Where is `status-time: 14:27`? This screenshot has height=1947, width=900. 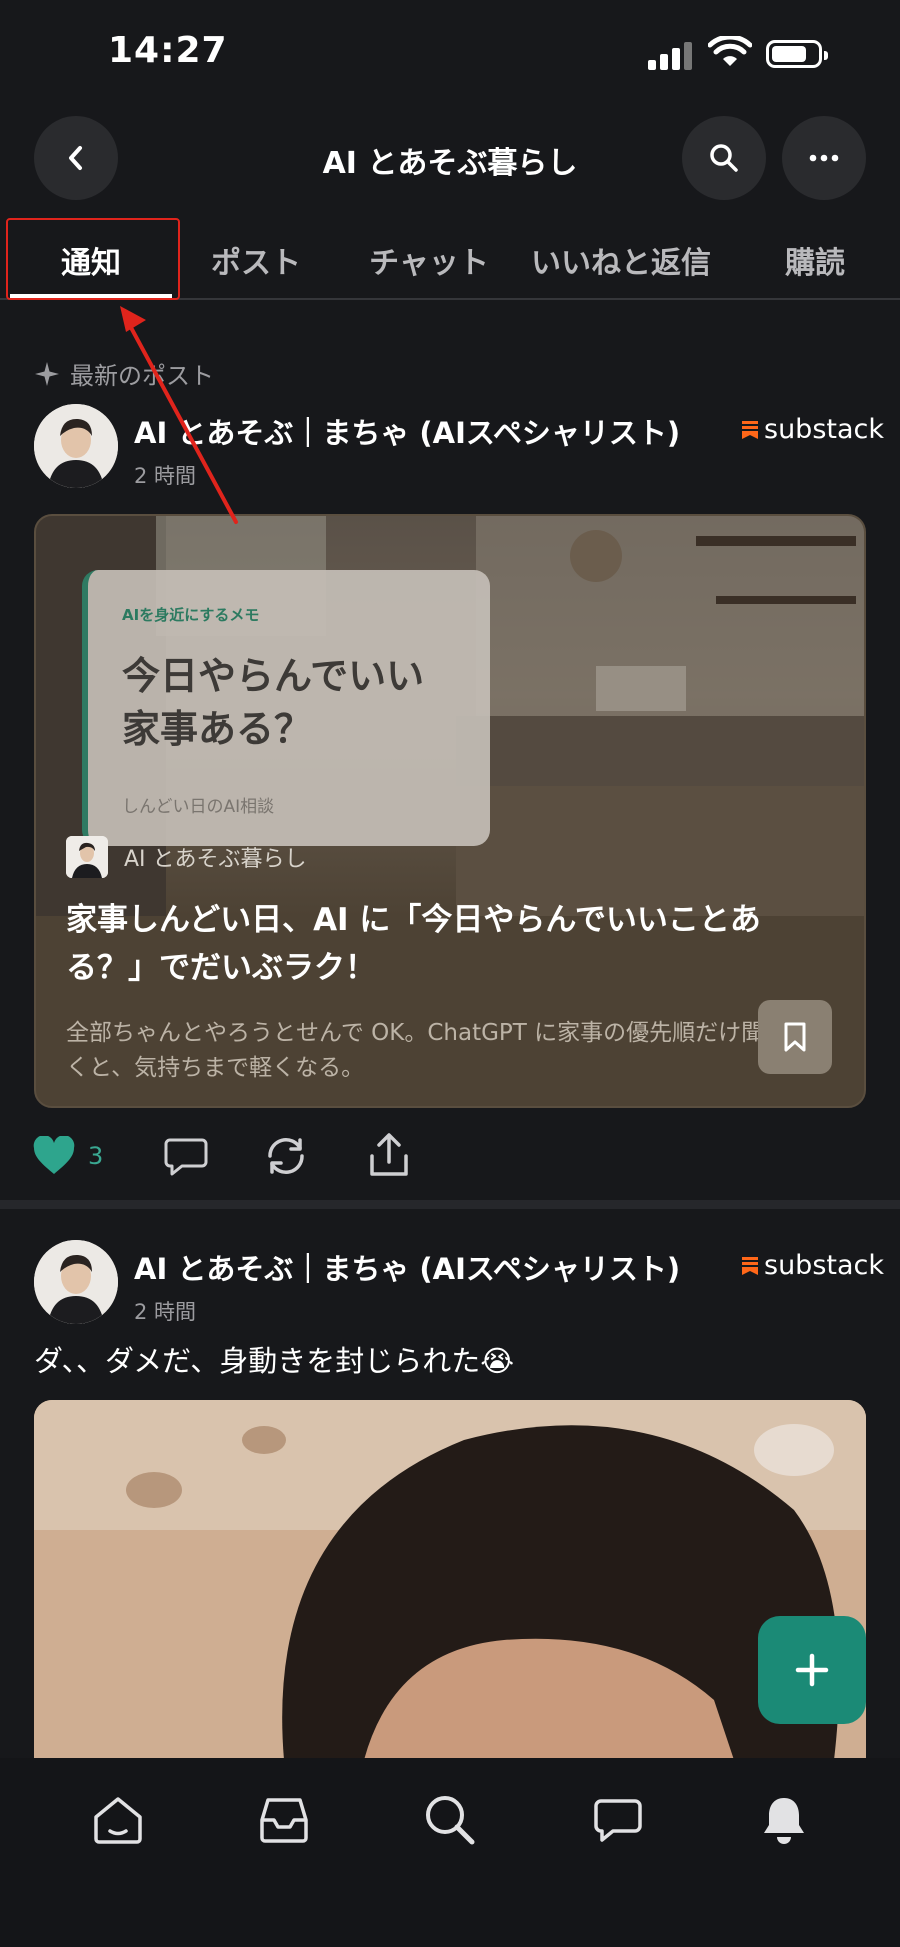 status-time: 14:27 is located at coordinates (168, 50).